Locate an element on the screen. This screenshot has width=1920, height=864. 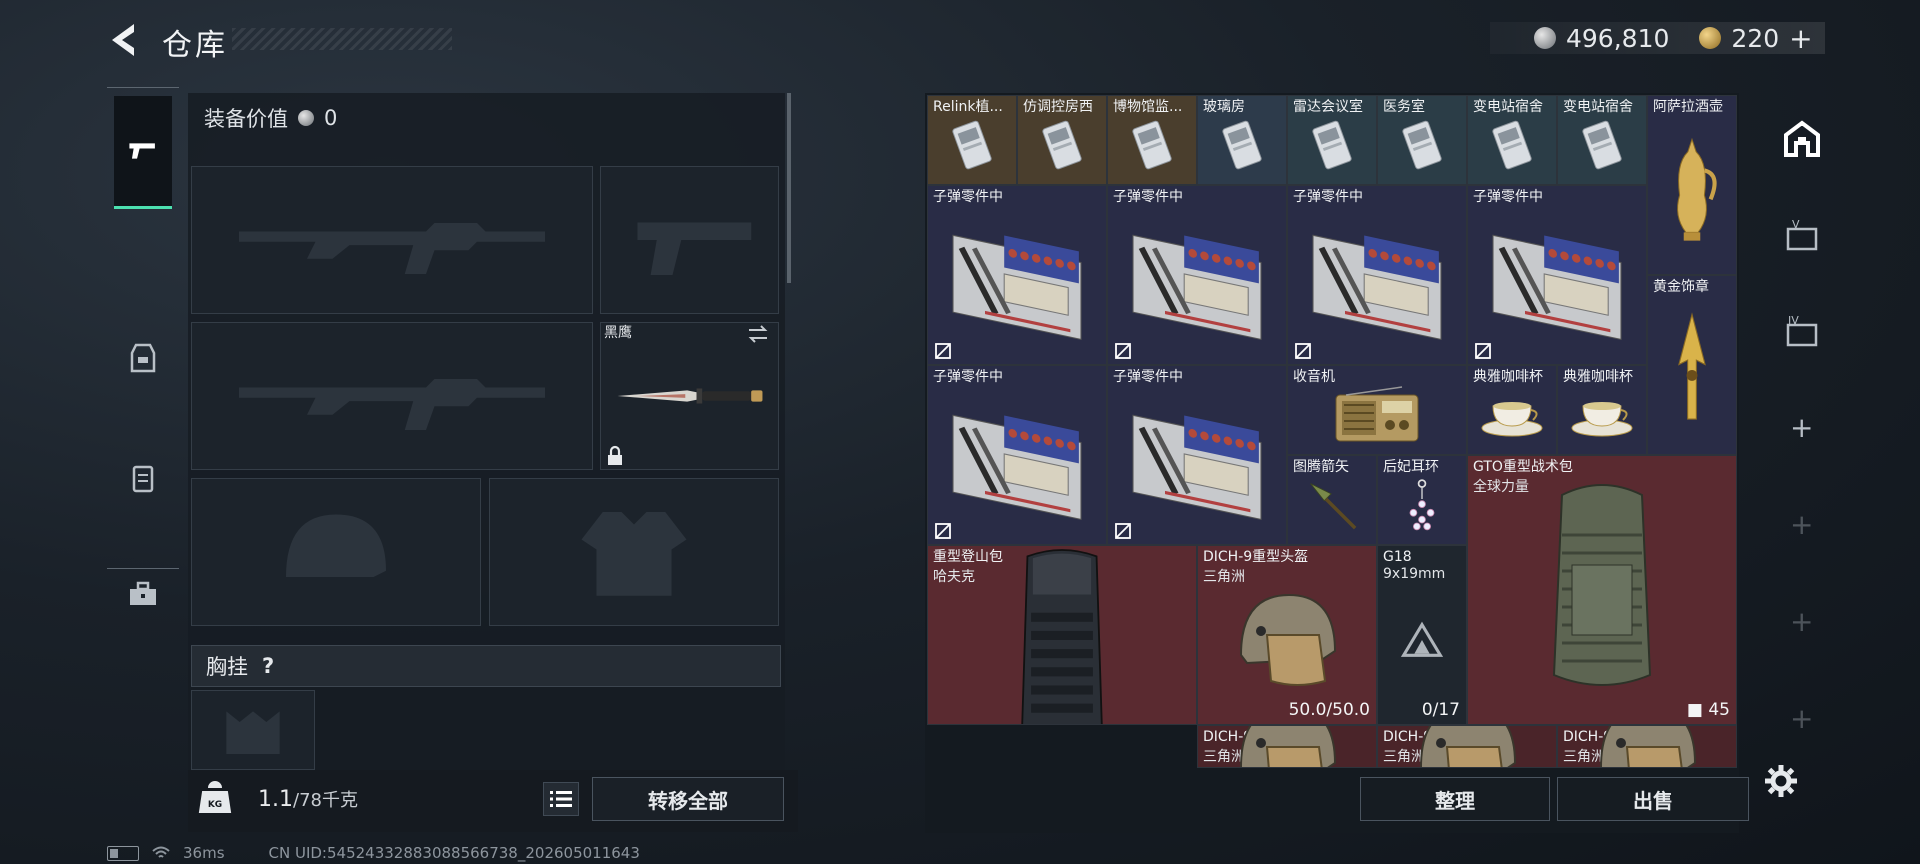
silver-amount: 496,810 is located at coordinates (1618, 38).